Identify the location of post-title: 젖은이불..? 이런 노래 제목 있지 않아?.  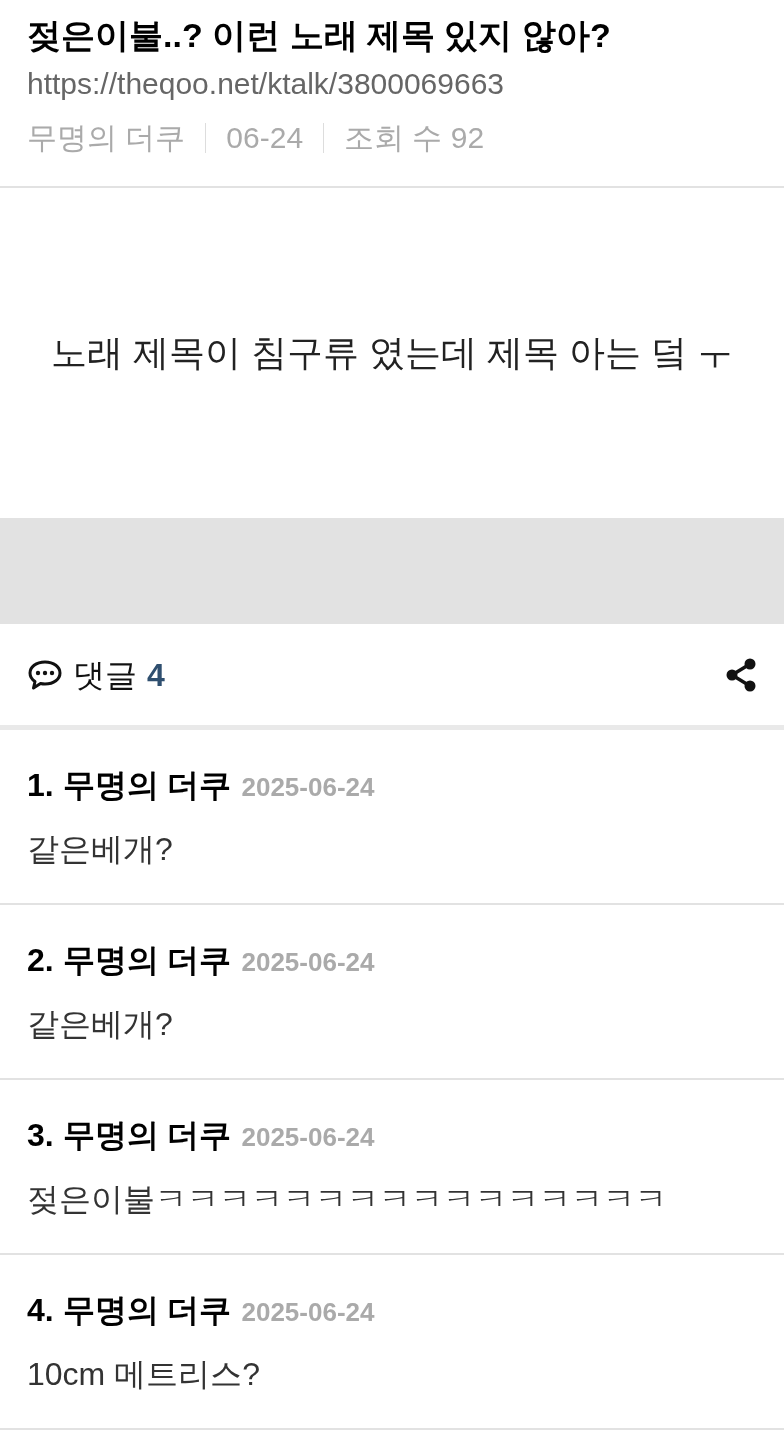
(319, 35).